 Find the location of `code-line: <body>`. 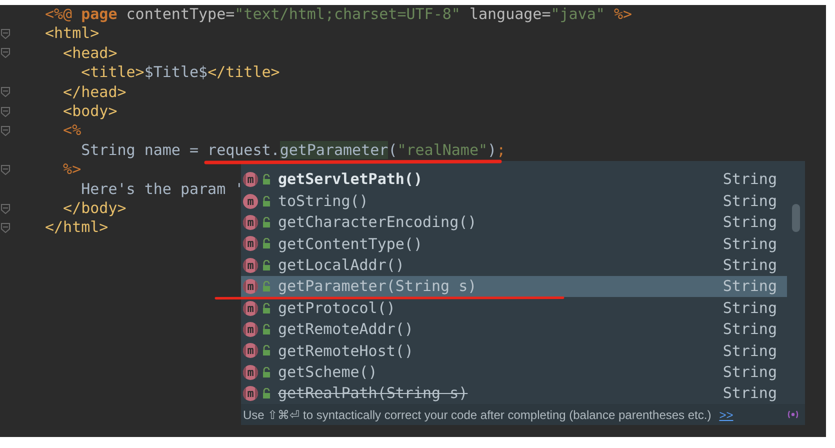

code-line: <body> is located at coordinates (90, 111).